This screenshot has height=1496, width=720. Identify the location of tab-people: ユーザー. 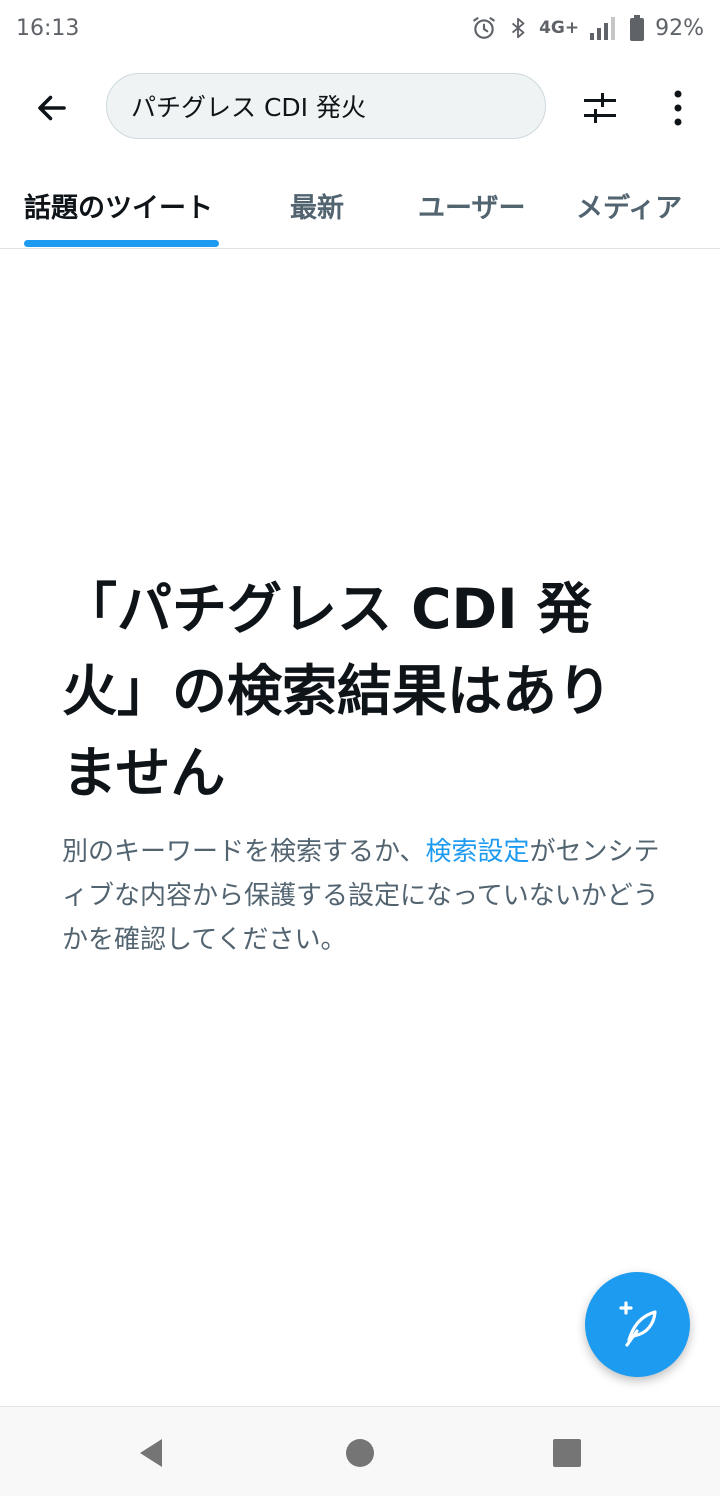
(471, 208).